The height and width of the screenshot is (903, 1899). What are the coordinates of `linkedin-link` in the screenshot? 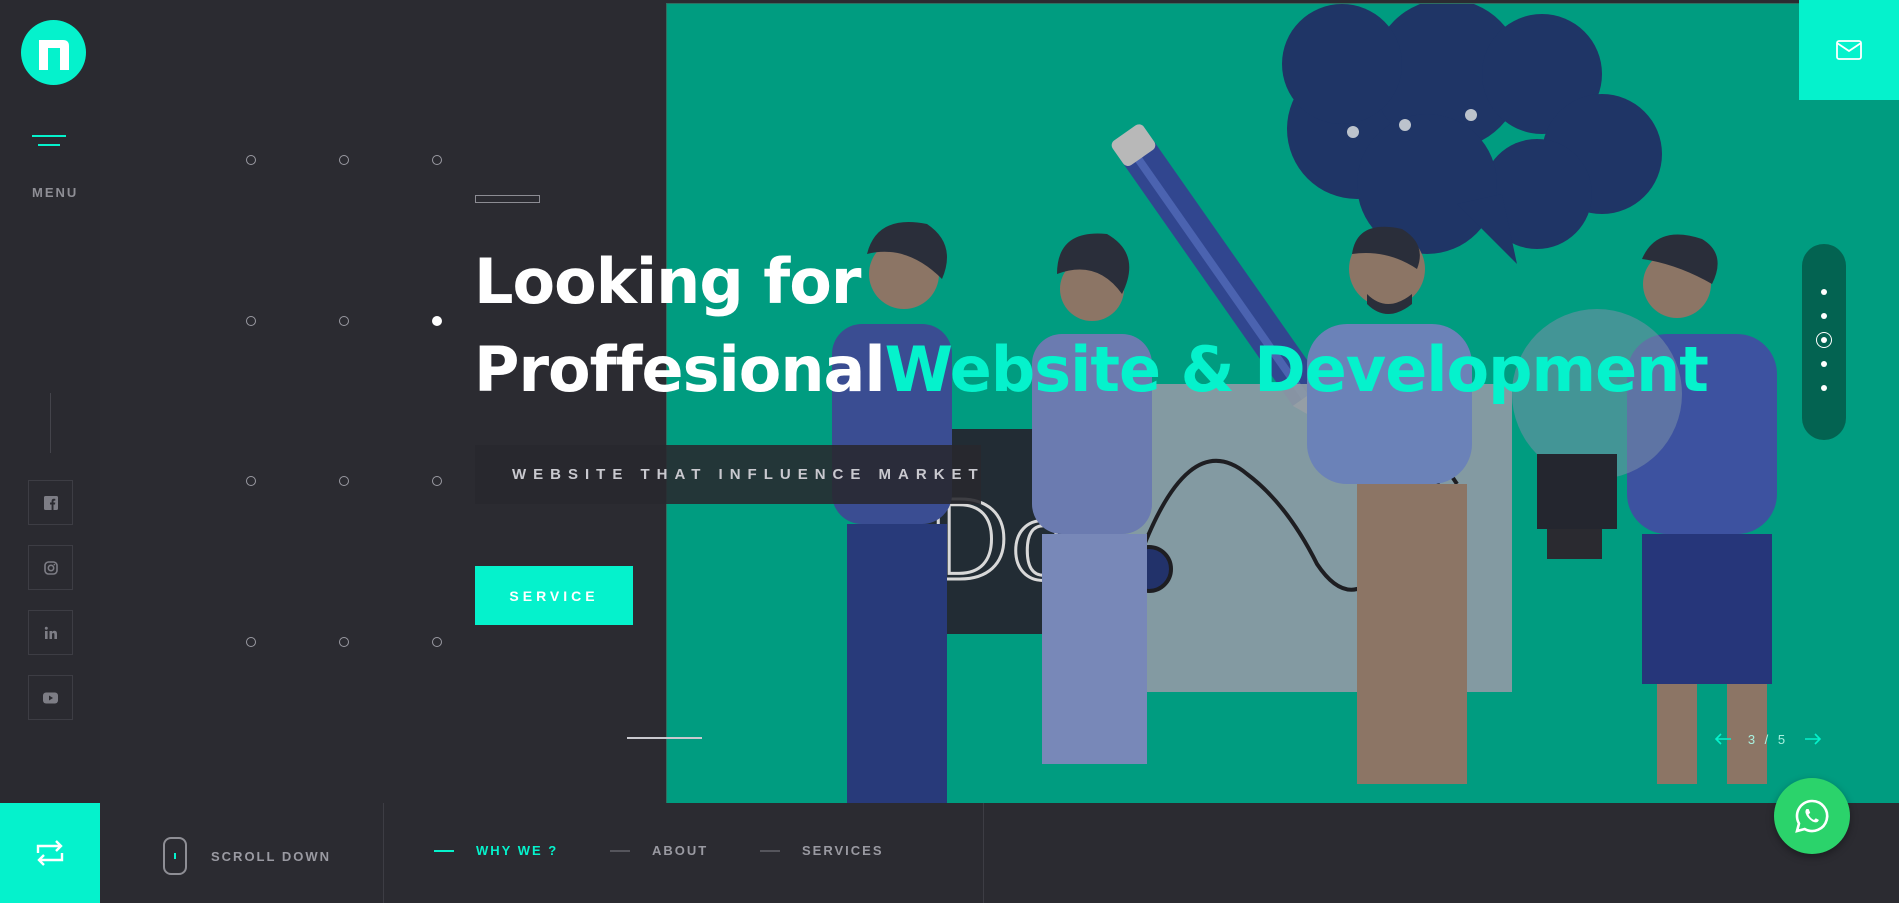 It's located at (50, 632).